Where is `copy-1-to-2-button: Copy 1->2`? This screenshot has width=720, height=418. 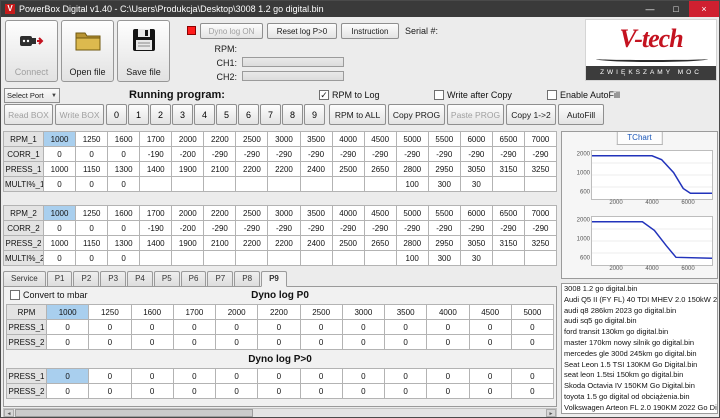
copy-1-to-2-button: Copy 1->2 is located at coordinates (531, 114).